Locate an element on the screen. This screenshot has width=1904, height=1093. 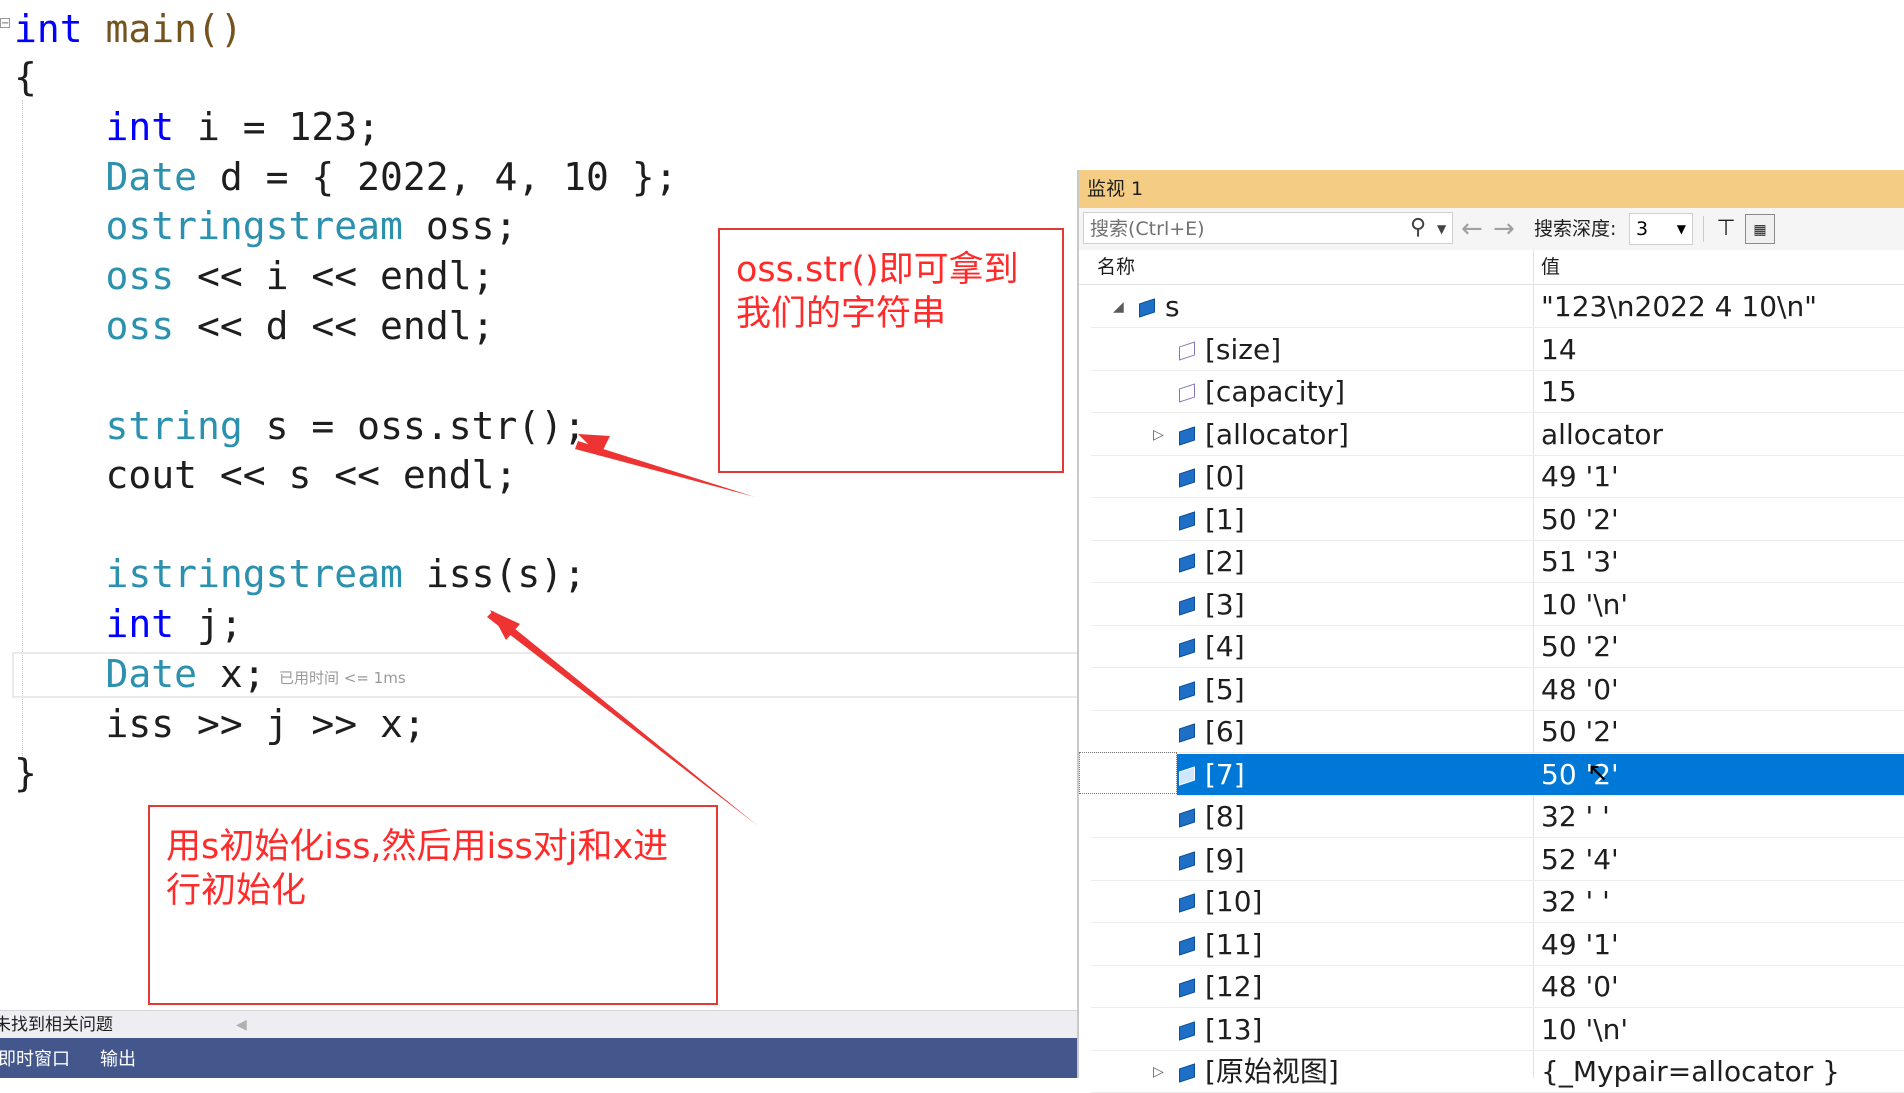
annotation-arrows is located at coordinates (622, 630).